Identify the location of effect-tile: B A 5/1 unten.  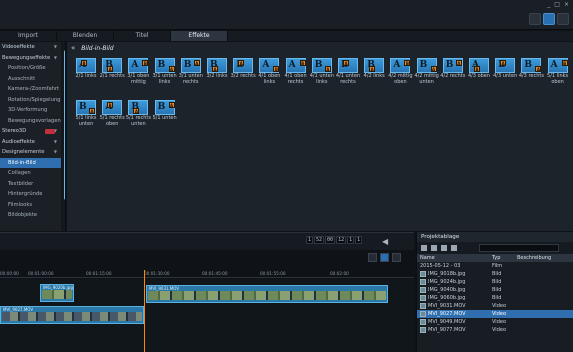
(165, 119).